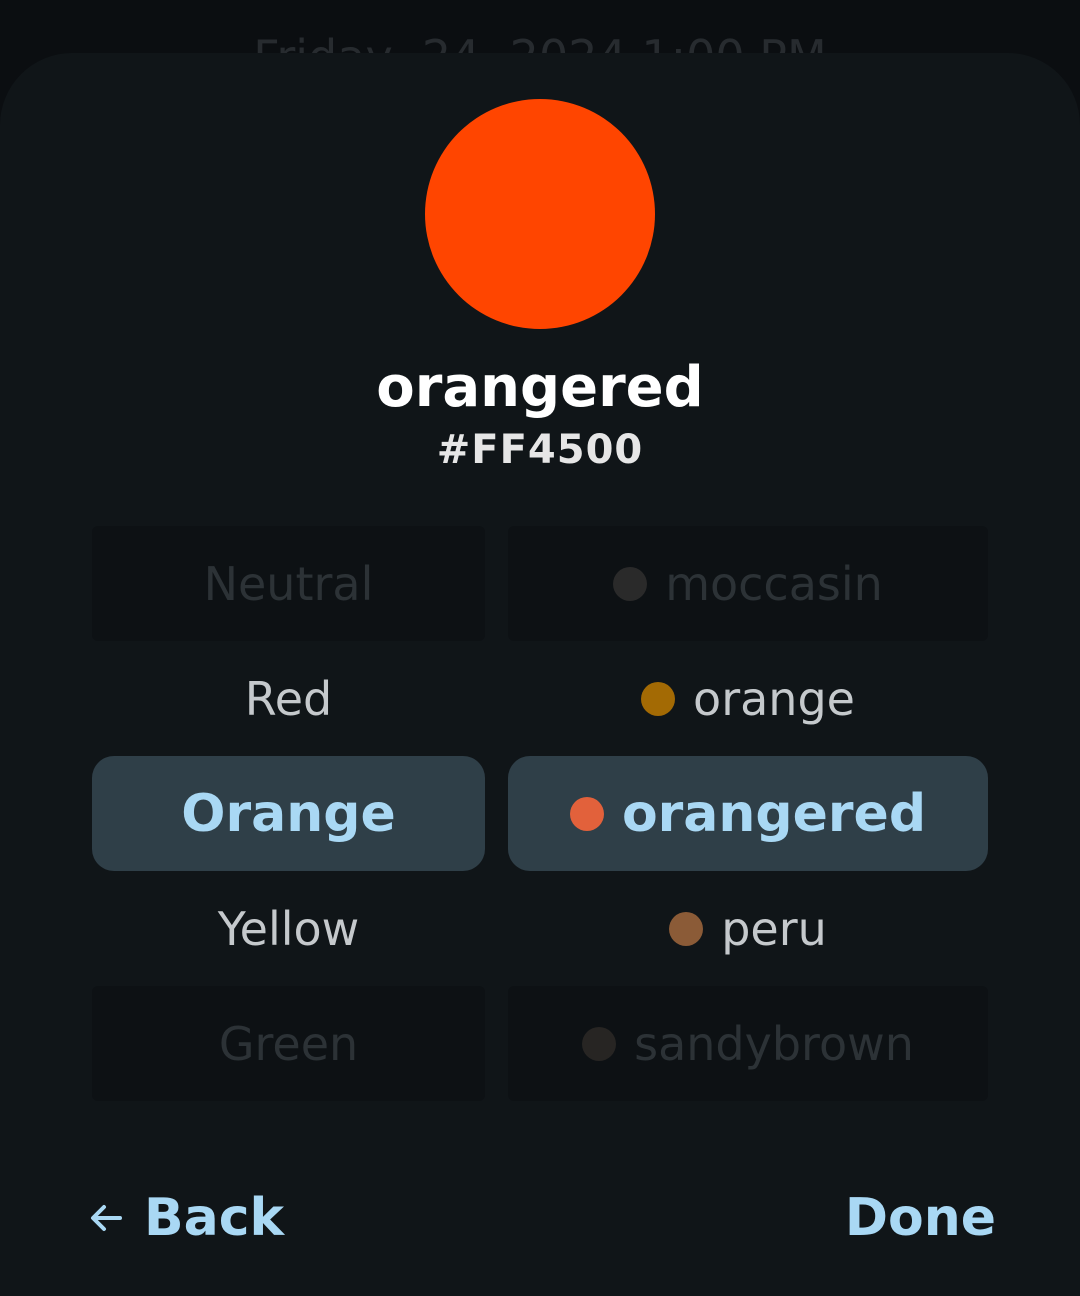 This screenshot has height=1296, width=1080. I want to click on color-item-moccasin: moccasin, so click(748, 583).